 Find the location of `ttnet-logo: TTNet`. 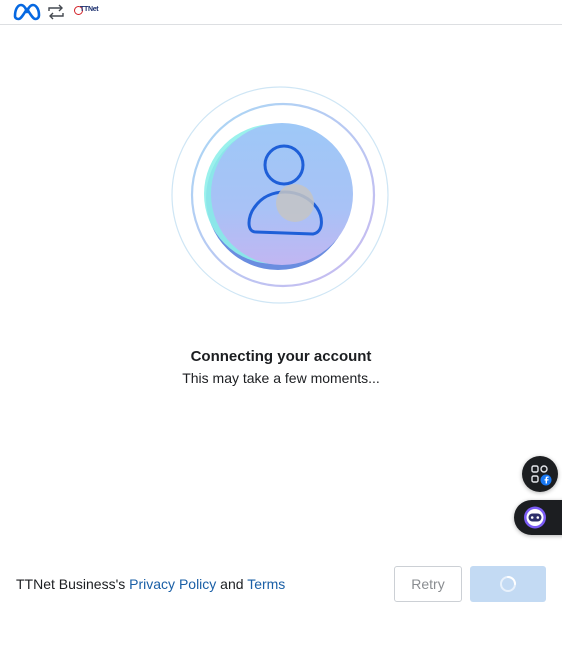

ttnet-logo: TTNet is located at coordinates (86, 12).